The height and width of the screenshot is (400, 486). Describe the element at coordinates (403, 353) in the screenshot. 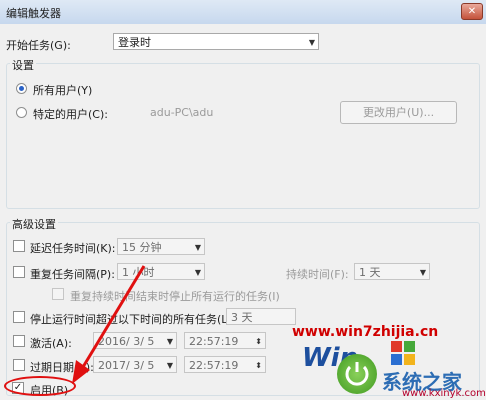

I see `windows-logo-icon` at that location.